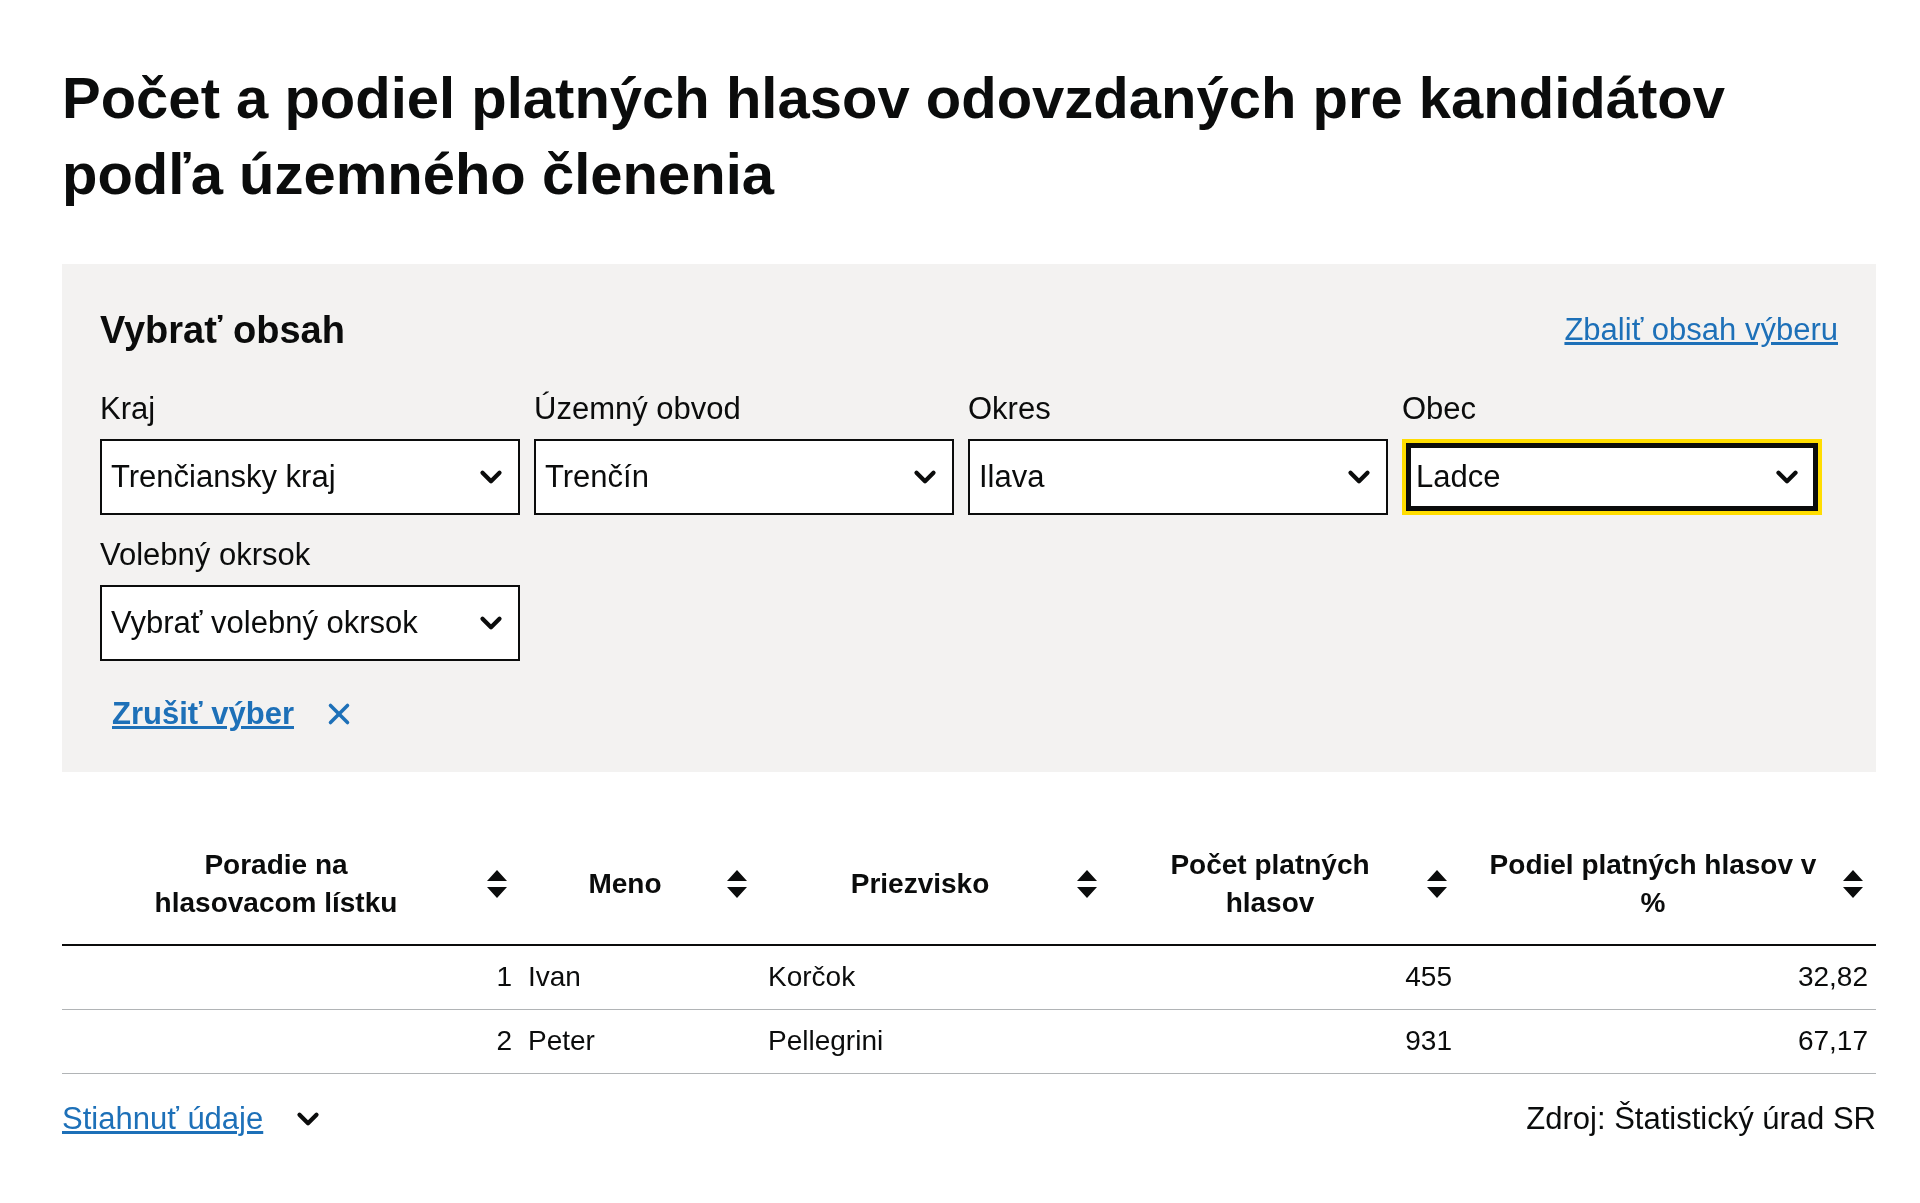 The width and height of the screenshot is (1920, 1203). I want to click on select-field: Trenčín, so click(744, 477).